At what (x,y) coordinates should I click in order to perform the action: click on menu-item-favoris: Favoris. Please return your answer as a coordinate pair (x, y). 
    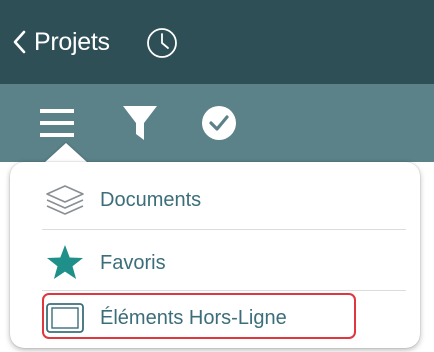
    Looking at the image, I should click on (224, 263).